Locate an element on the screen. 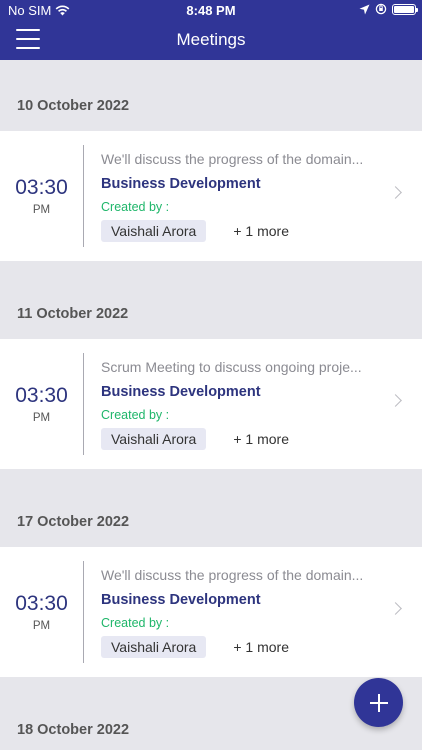 The width and height of the screenshot is (422, 750). location-arrow-icon is located at coordinates (364, 9).